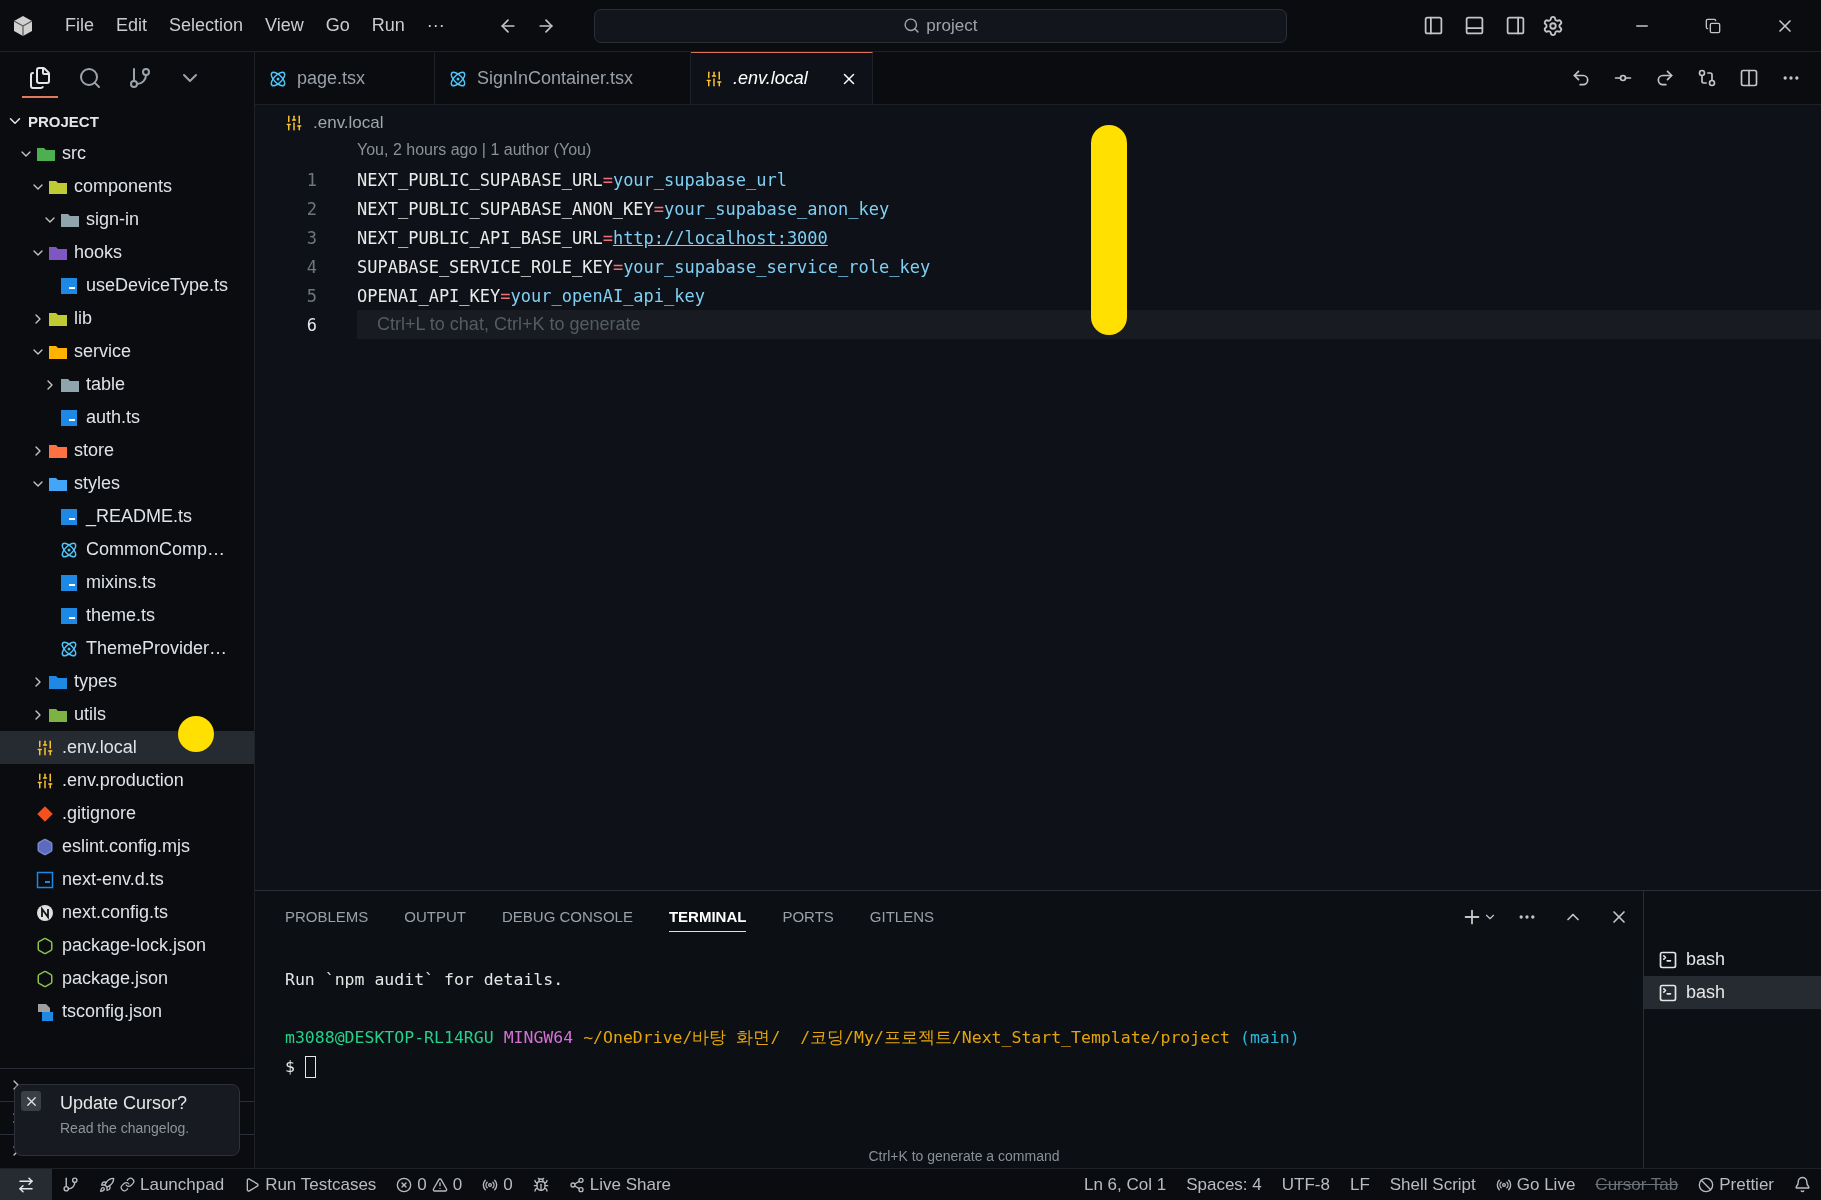 The width and height of the screenshot is (1821, 1200). What do you see at coordinates (1736, 1184) in the screenshot?
I see `status-item: Prettier` at bounding box center [1736, 1184].